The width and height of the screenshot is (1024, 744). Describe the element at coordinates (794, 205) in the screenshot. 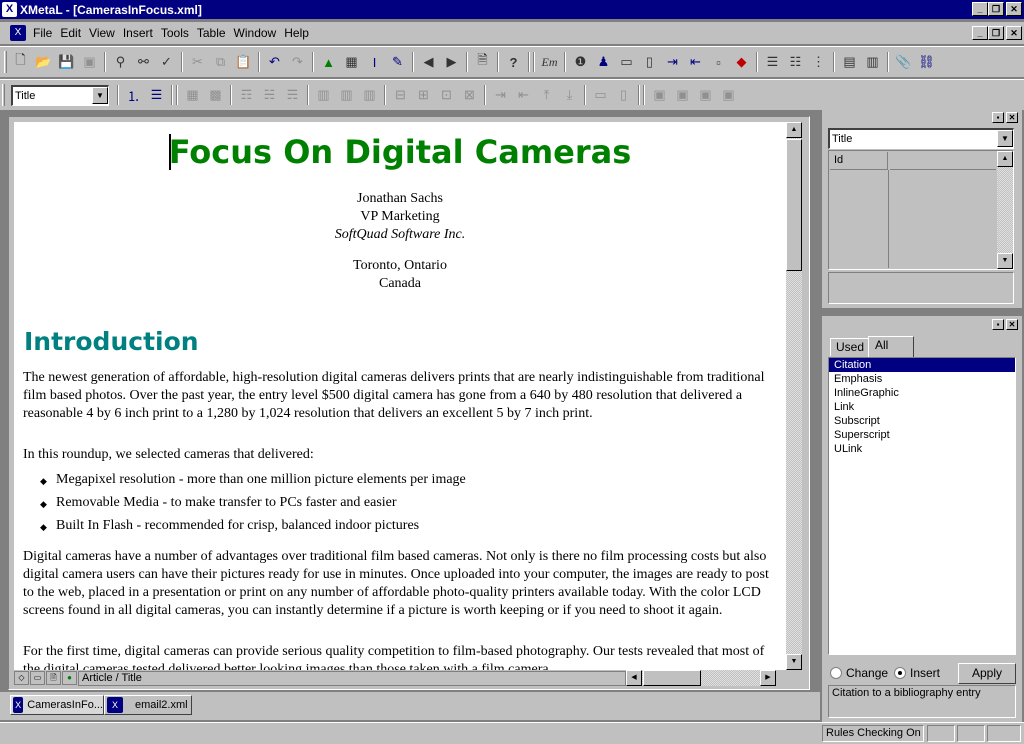

I see `scroll-thumb` at that location.